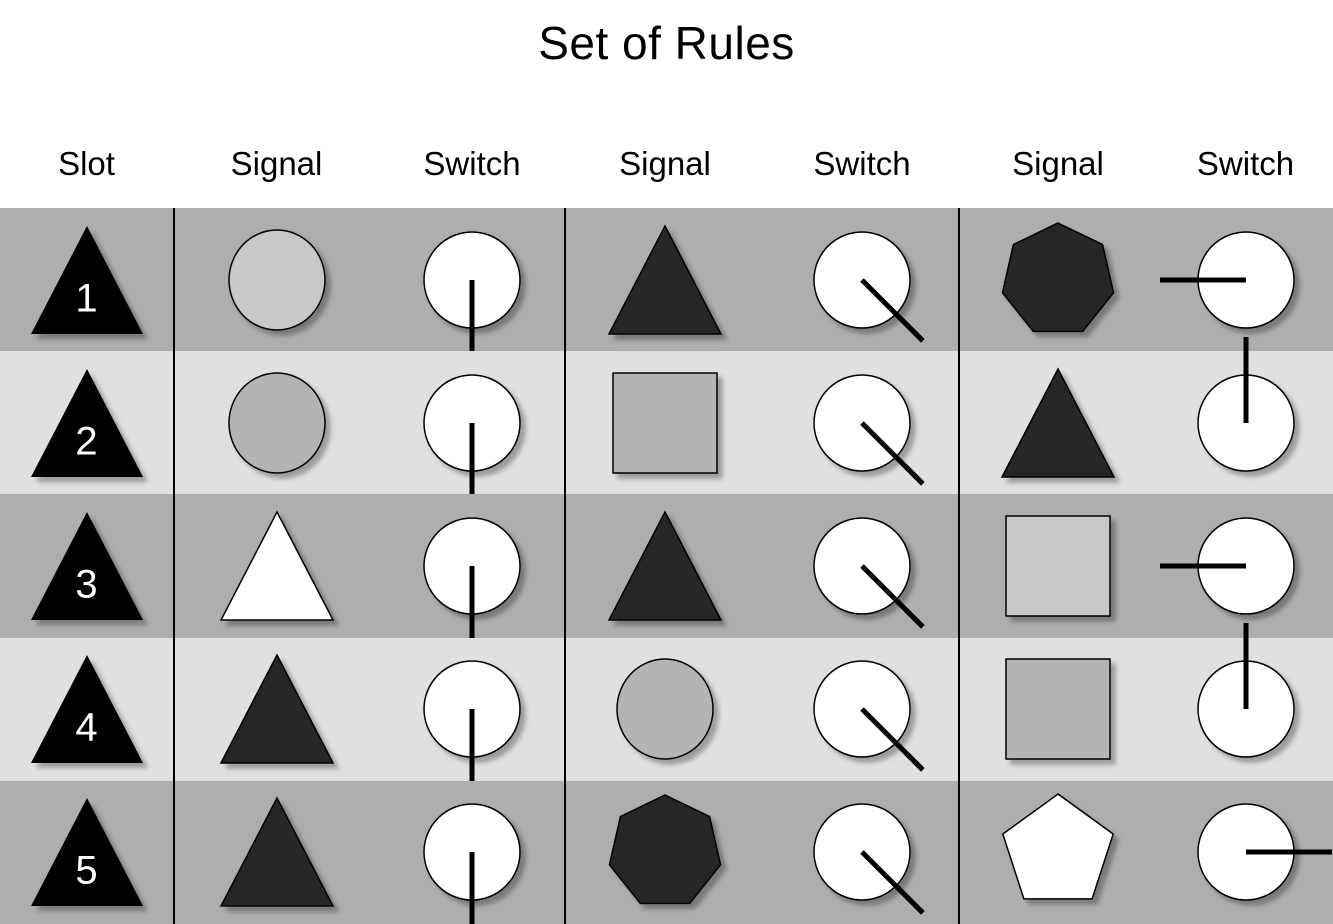  I want to click on cell-switch-r1-c3, so click(472, 287).